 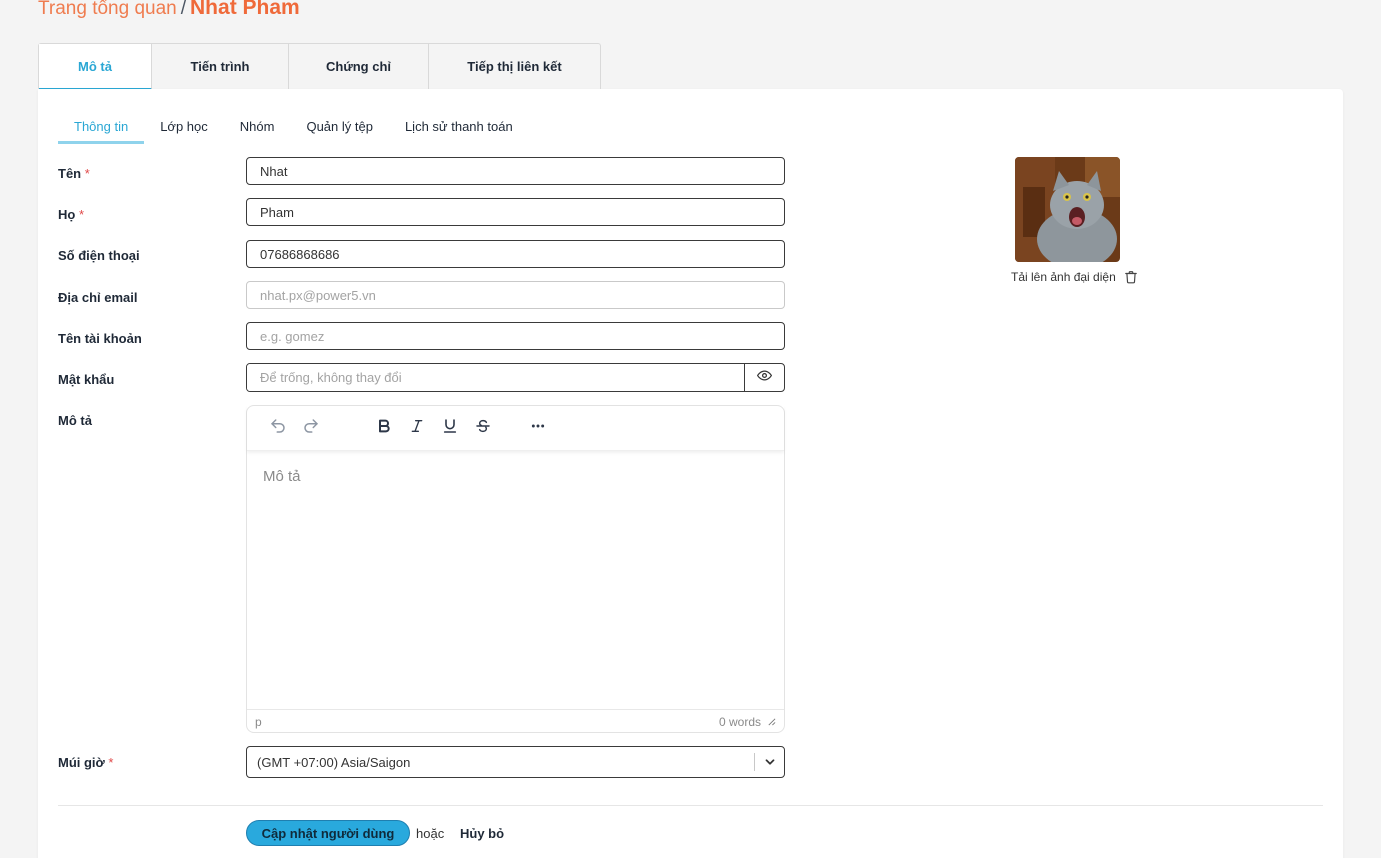 What do you see at coordinates (328, 833) in the screenshot?
I see `update-user-button: Cập nhật người dùng` at bounding box center [328, 833].